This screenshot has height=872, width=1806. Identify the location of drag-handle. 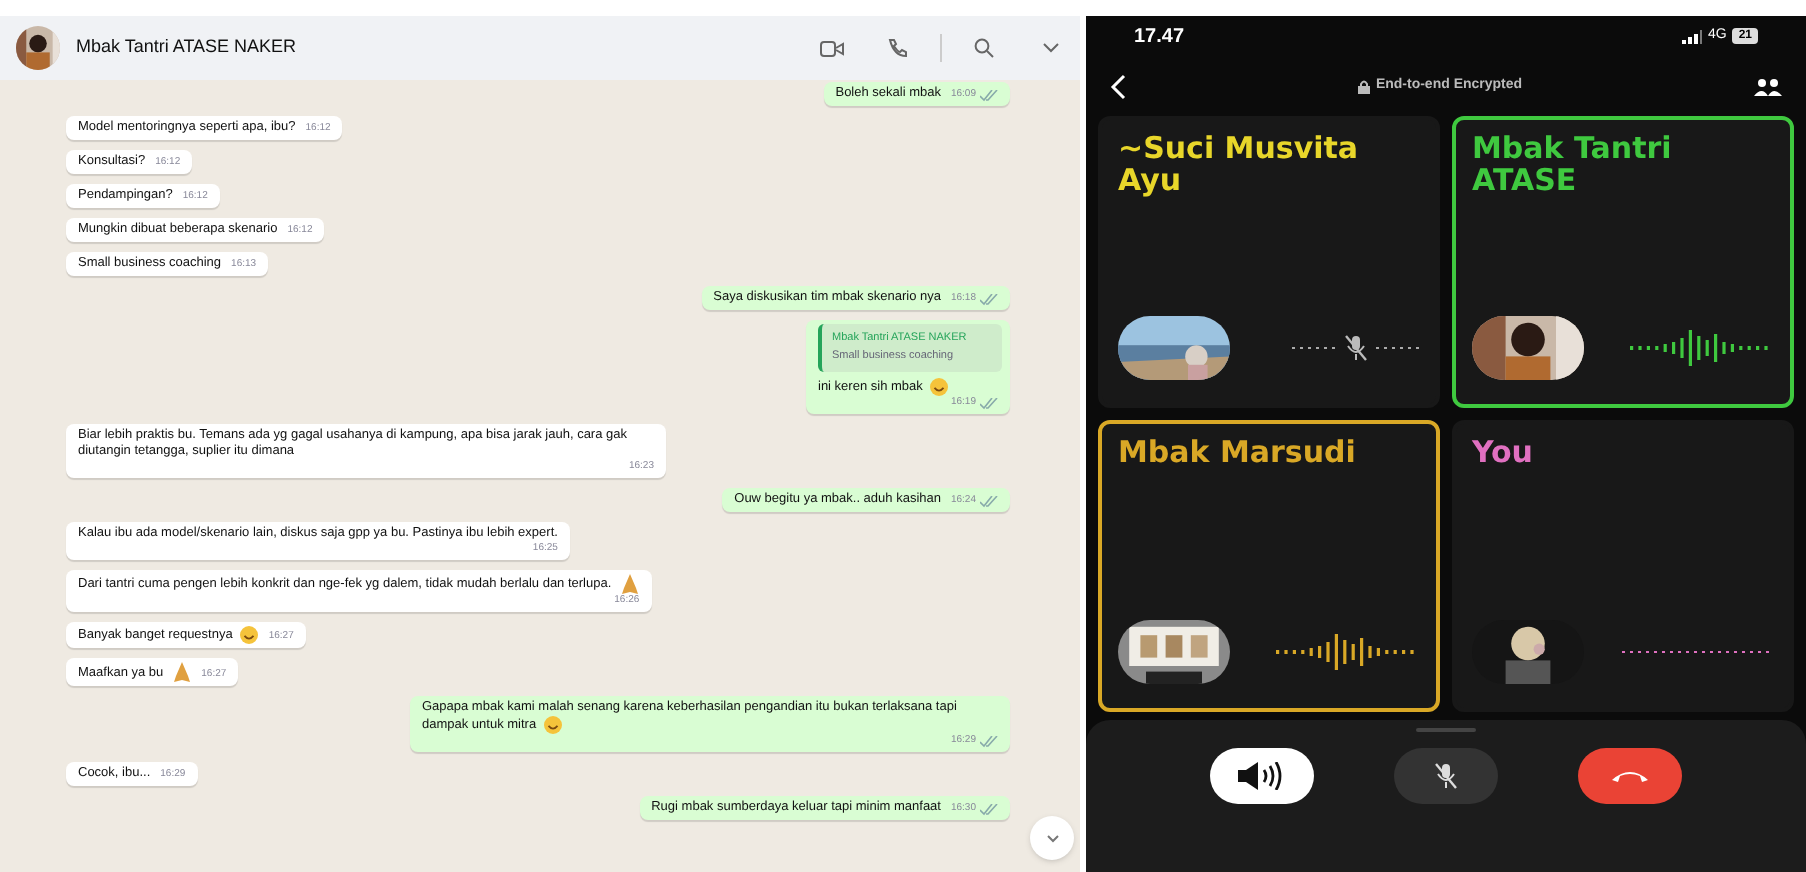
(1446, 730).